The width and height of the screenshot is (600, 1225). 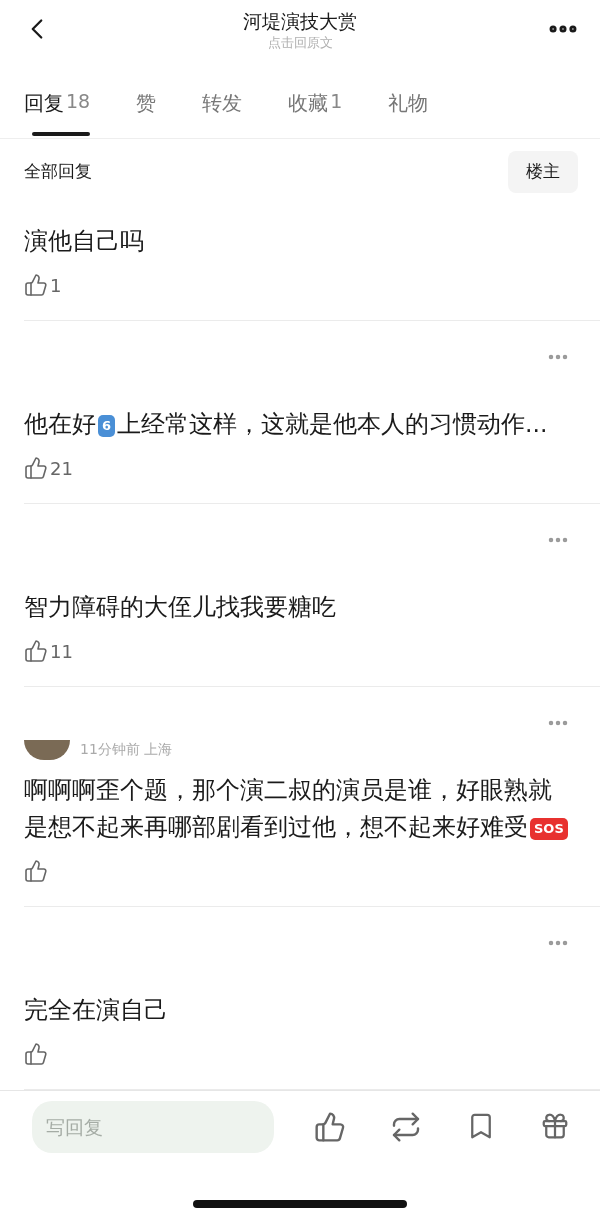 What do you see at coordinates (57, 108) in the screenshot?
I see `tab: 回复 18` at bounding box center [57, 108].